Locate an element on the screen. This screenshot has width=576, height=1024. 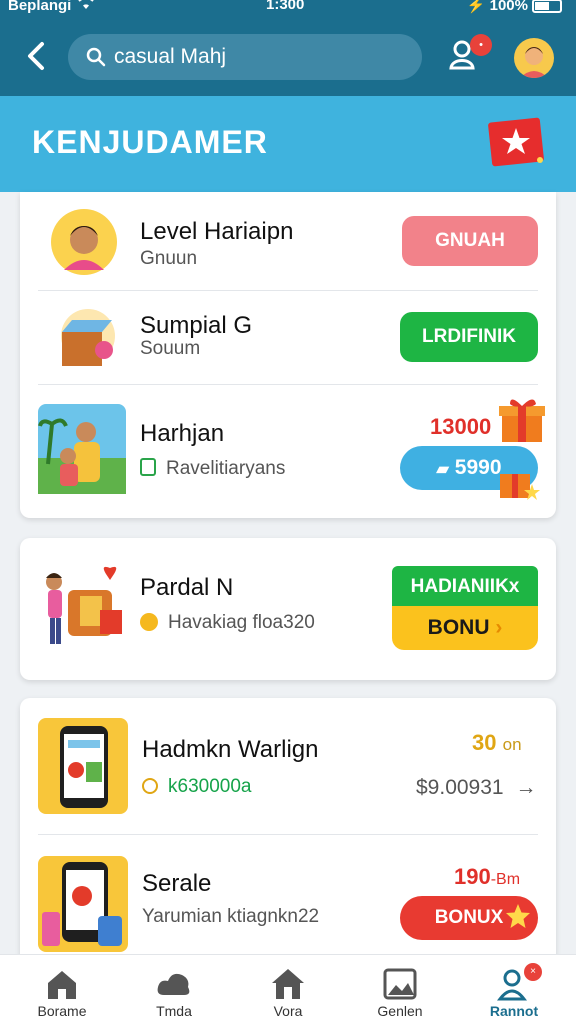
avatar-face-icon is located at coordinates (534, 62).